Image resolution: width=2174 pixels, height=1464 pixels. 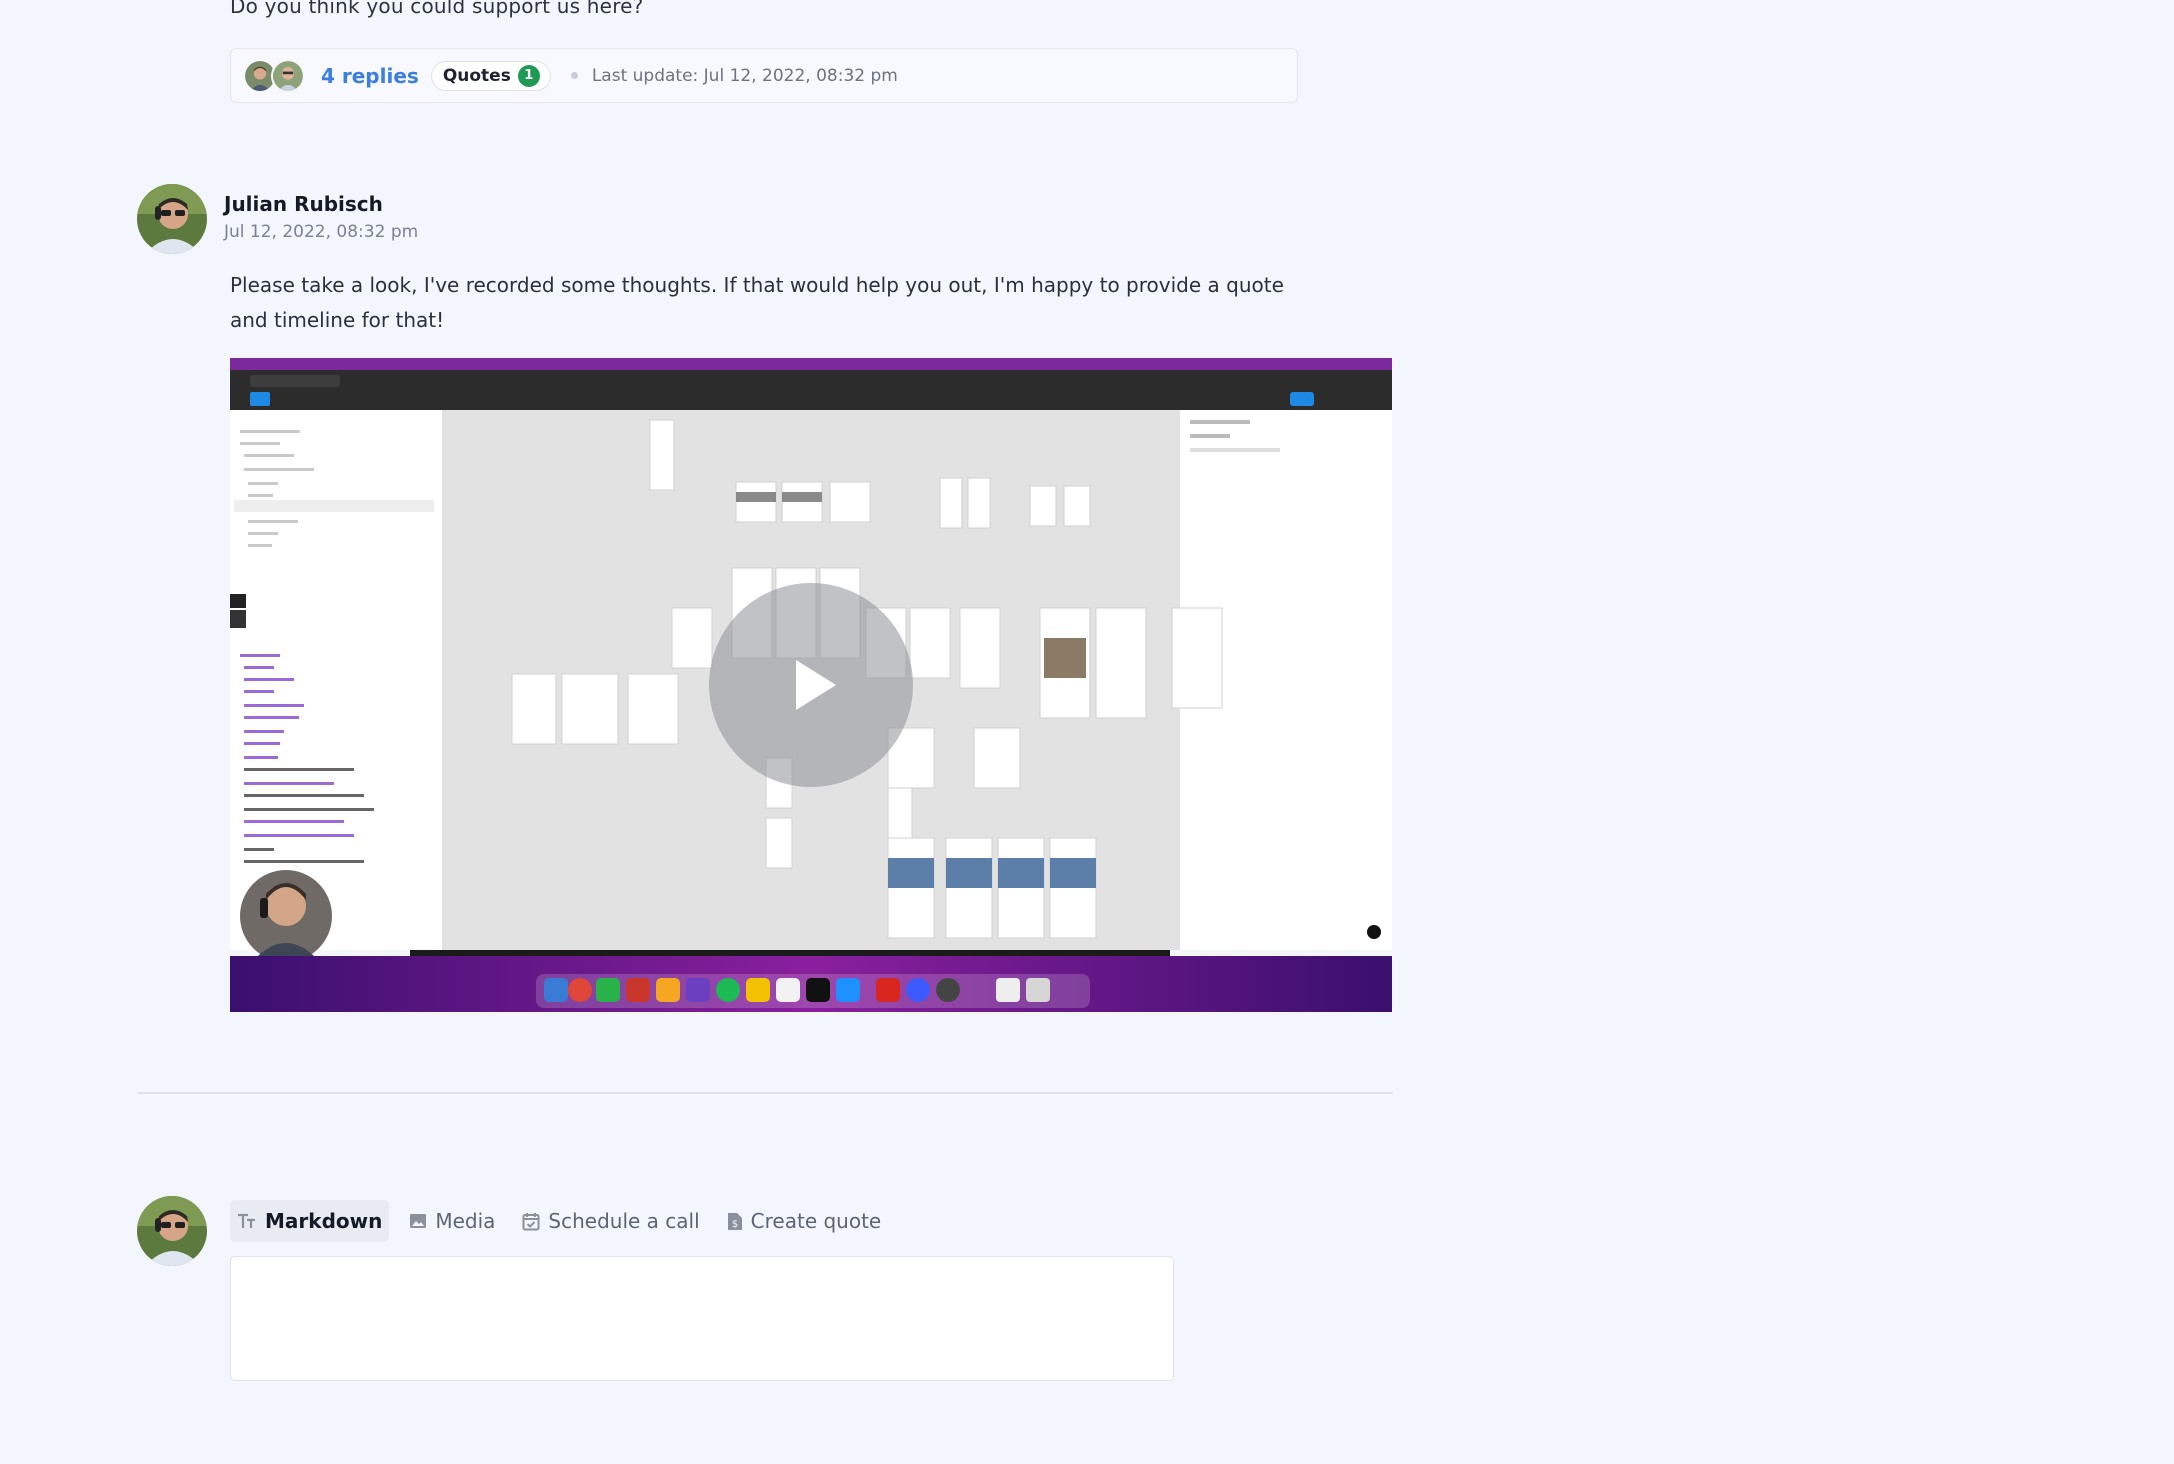 What do you see at coordinates (744, 75) in the screenshot?
I see `last-update-text: Last update: Jul 12, 2022, 08:32 pm` at bounding box center [744, 75].